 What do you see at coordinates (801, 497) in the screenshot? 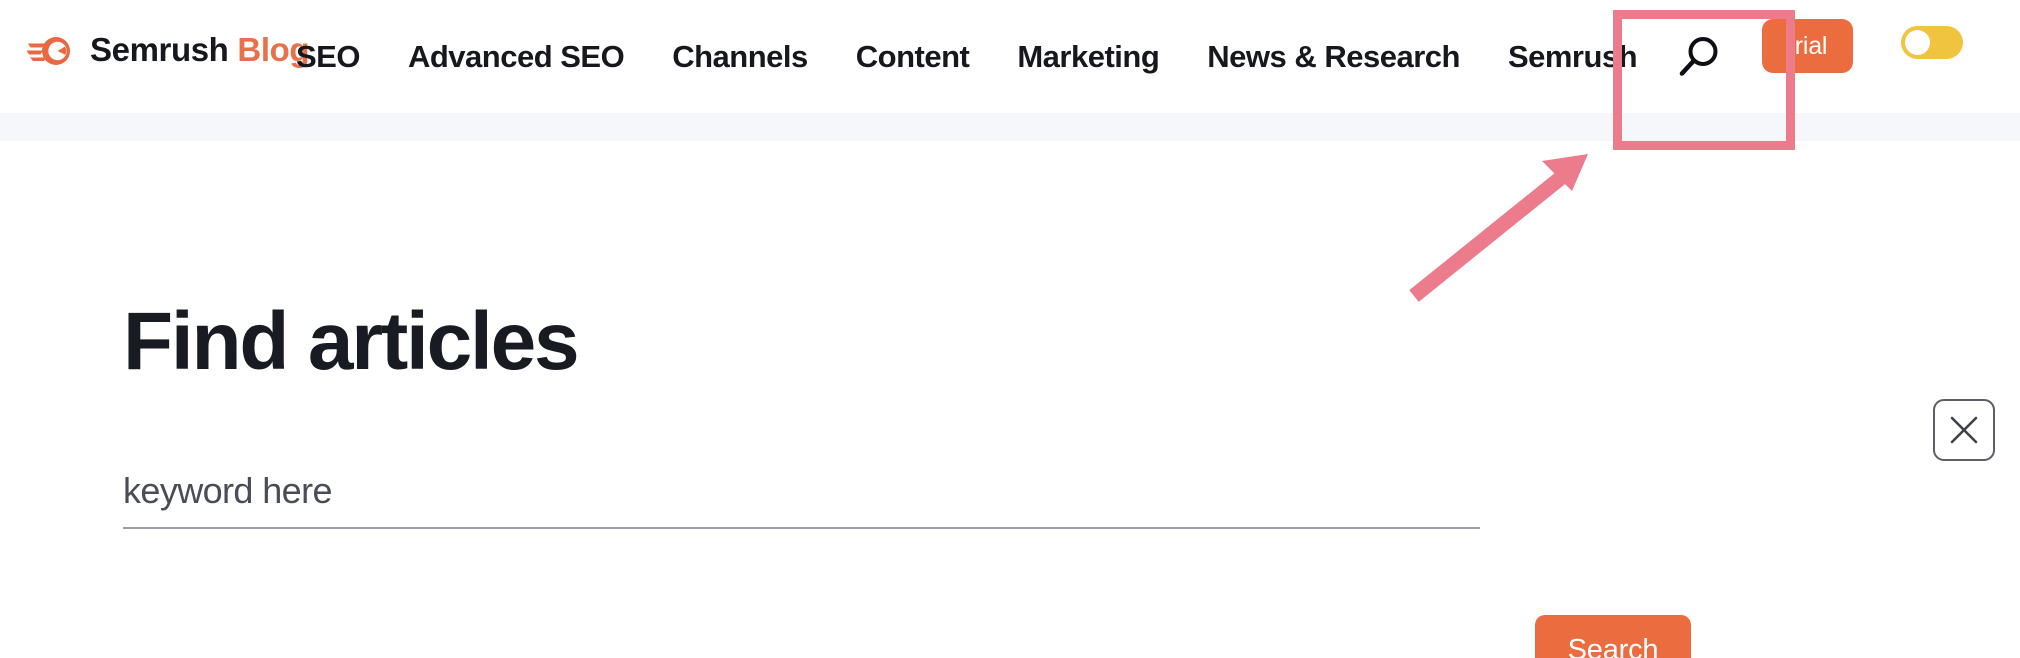
I see `search-input` at bounding box center [801, 497].